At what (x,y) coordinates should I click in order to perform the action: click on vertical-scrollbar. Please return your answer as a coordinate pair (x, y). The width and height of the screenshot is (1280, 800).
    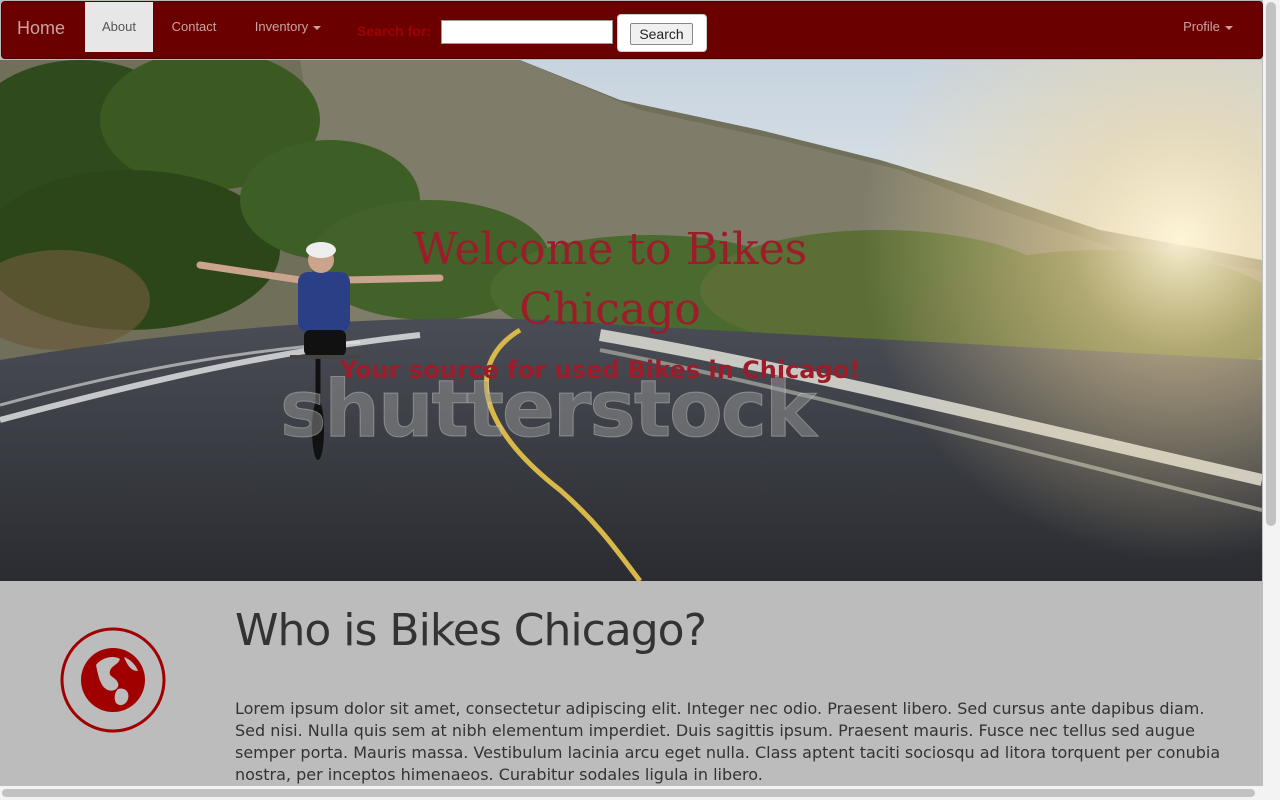
    Looking at the image, I should click on (1271, 393).